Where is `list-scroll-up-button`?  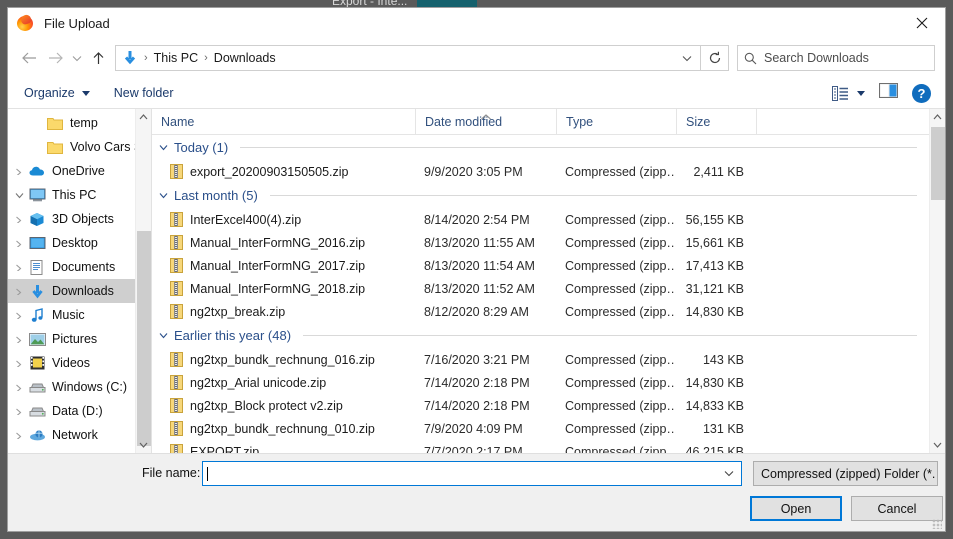 list-scroll-up-button is located at coordinates (937, 117).